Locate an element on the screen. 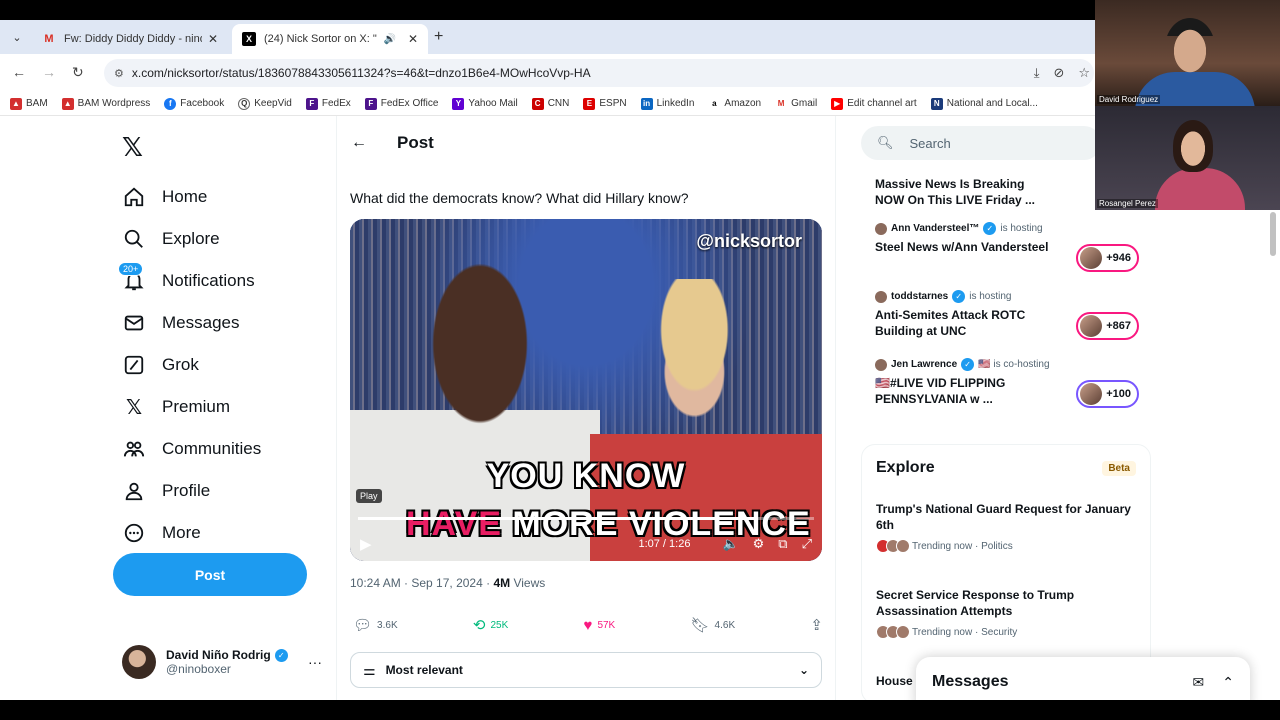 This screenshot has width=1280, height=720. video-progress-bar is located at coordinates (586, 518).